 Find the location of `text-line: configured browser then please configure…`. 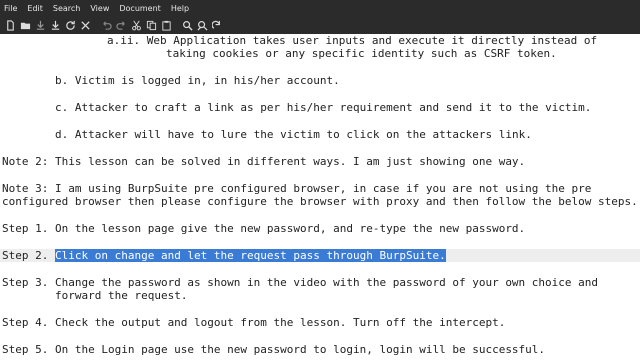

text-line: configured browser then please configure… is located at coordinates (320, 201).